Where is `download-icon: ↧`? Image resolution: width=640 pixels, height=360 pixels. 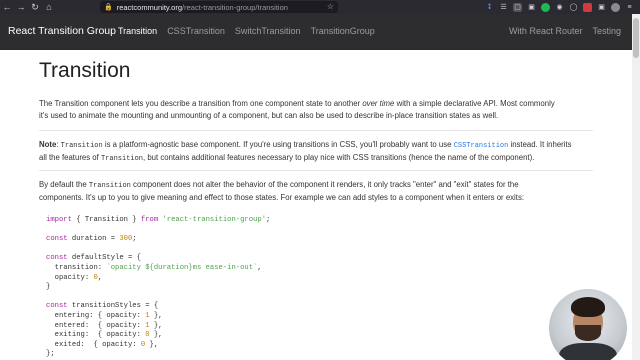
download-icon: ↧ is located at coordinates (489, 7).